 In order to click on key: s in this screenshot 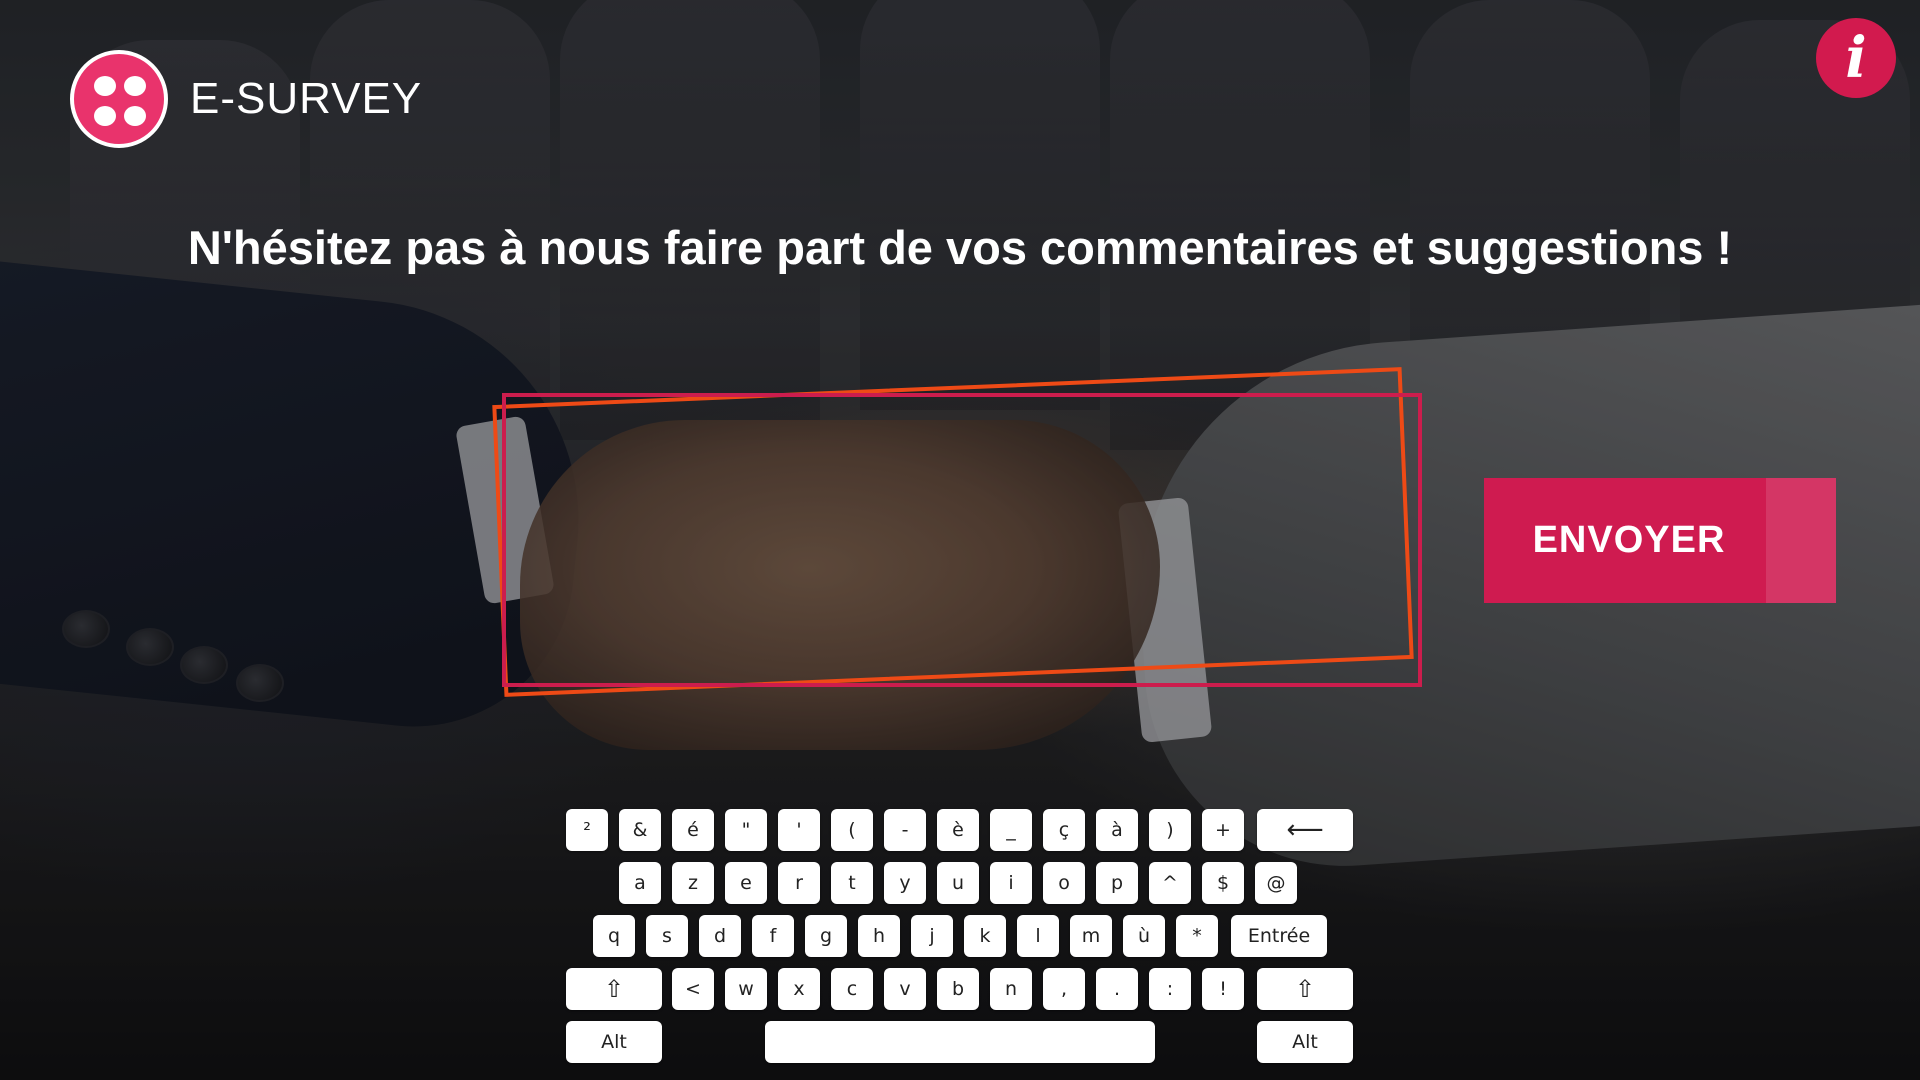, I will do `click(667, 936)`.